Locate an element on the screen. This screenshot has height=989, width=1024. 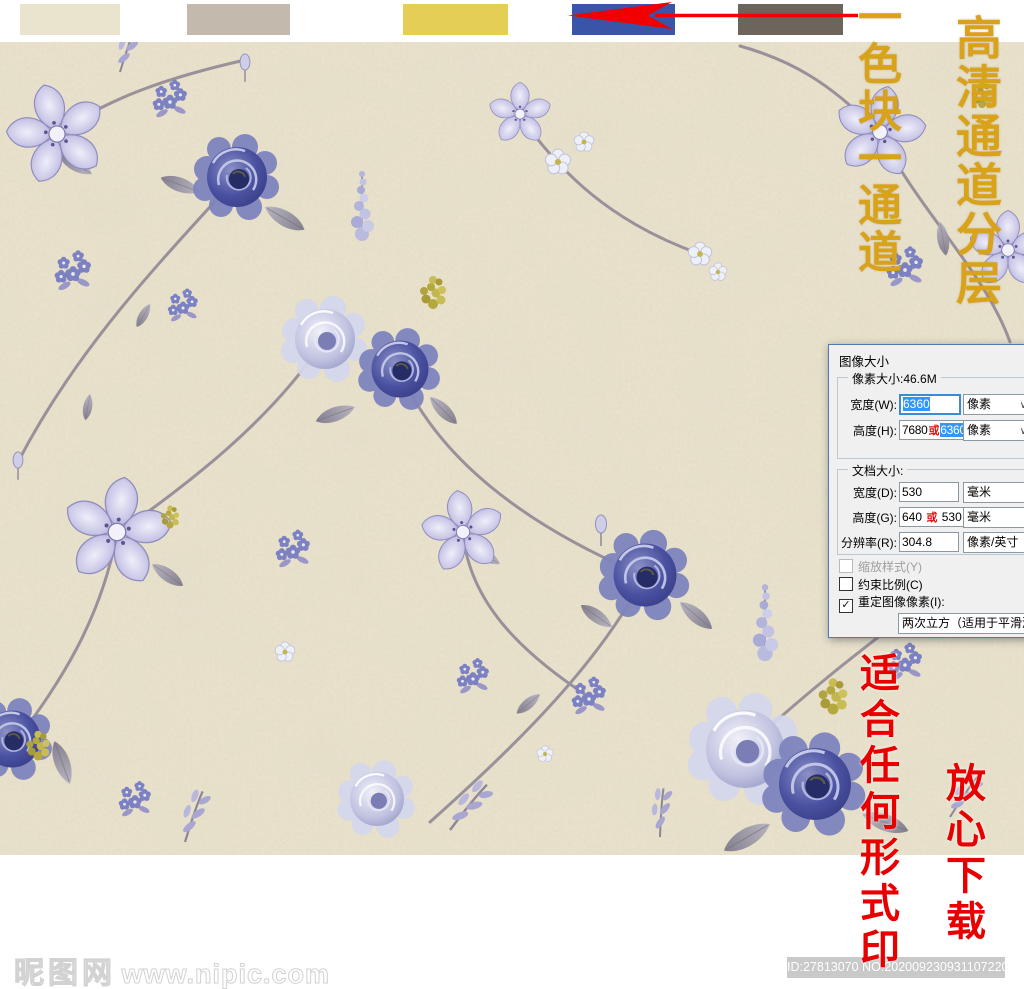
annotation-gold-left: 一色块一通道 is located at coordinates (875, 138).